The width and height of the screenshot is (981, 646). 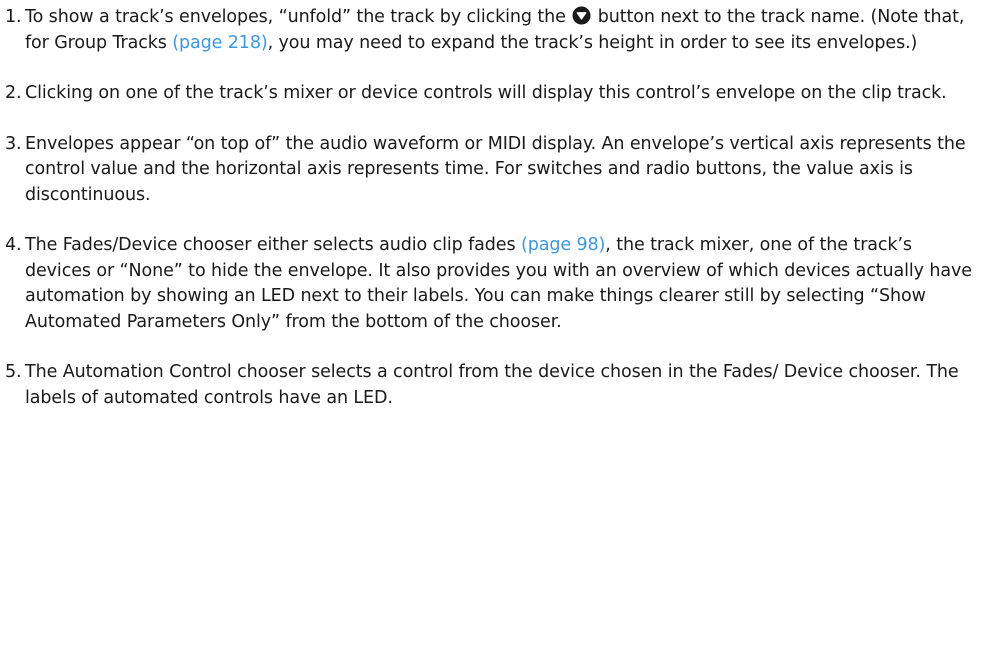 What do you see at coordinates (13, 93) in the screenshot?
I see `item-number: 2.` at bounding box center [13, 93].